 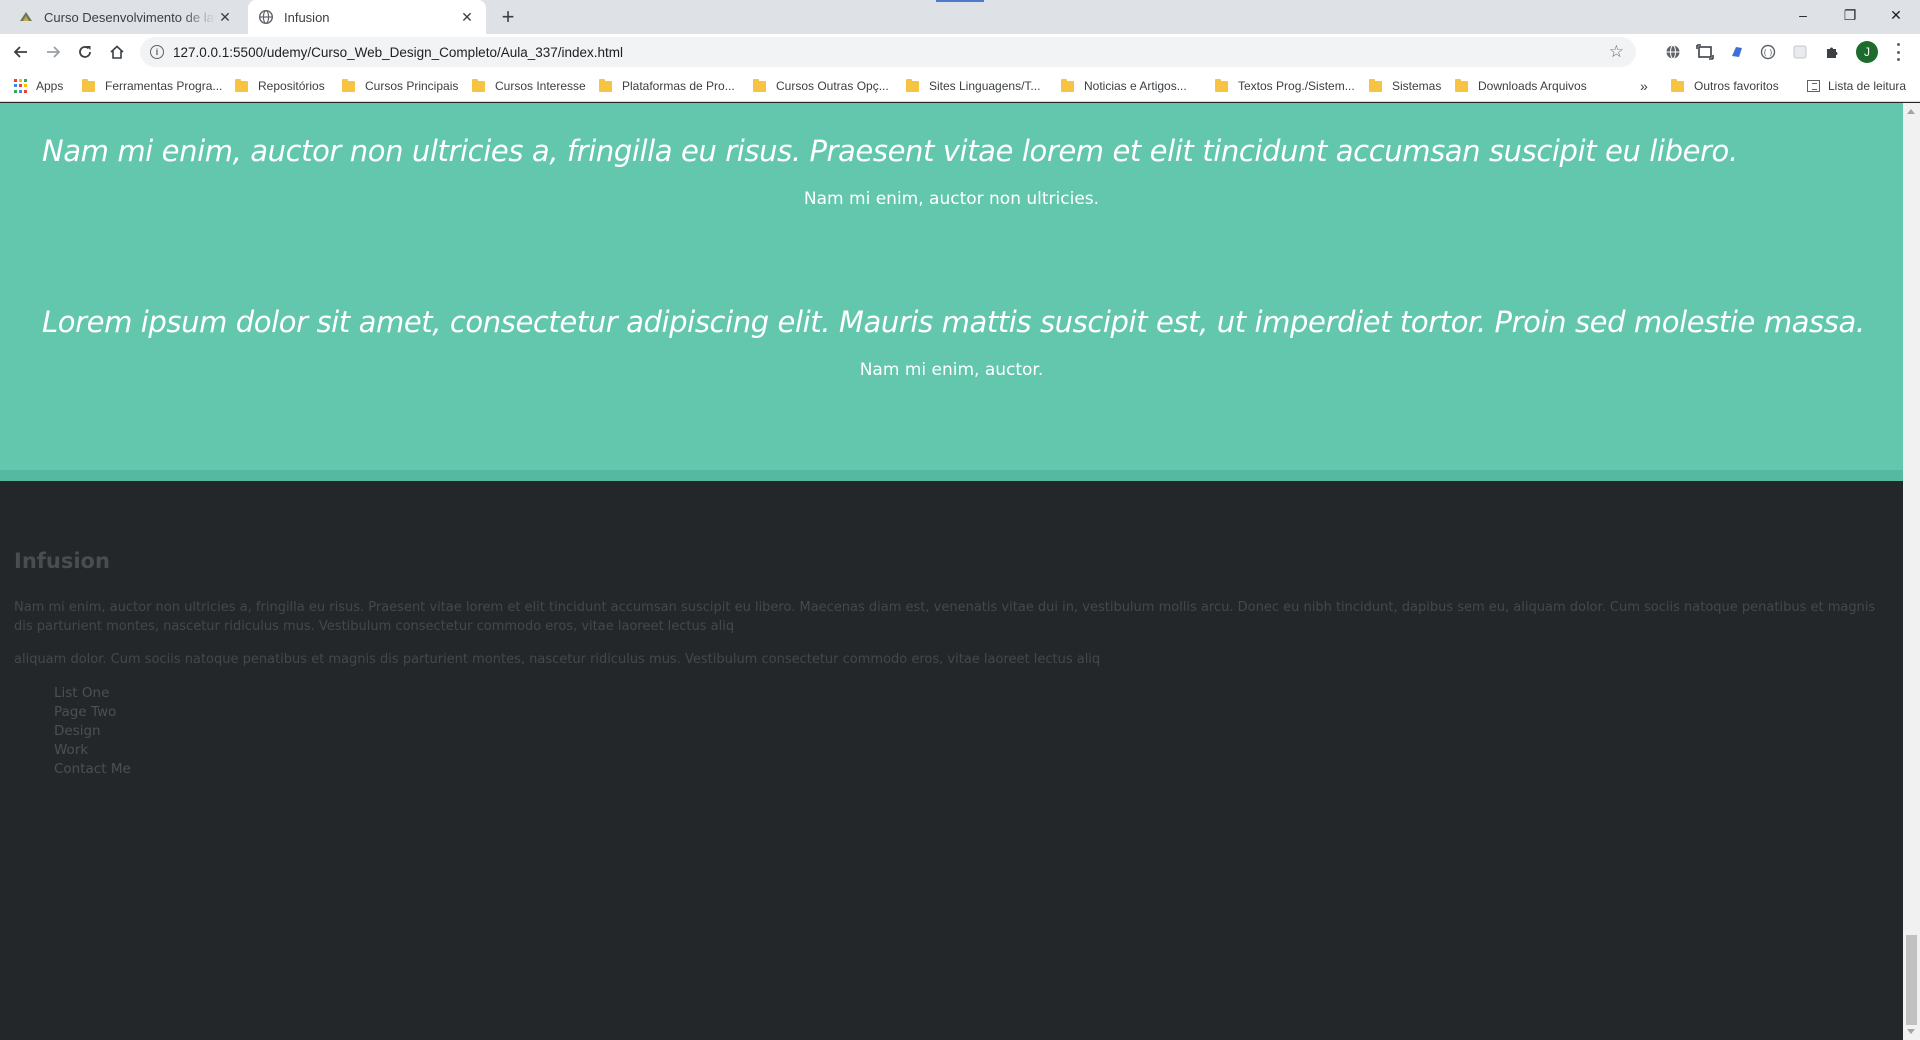 I want to click on globe-icon, so click(x=266, y=17).